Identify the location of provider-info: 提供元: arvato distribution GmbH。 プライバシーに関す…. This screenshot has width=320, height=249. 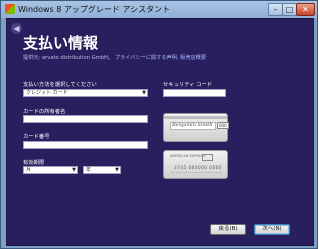
(114, 57).